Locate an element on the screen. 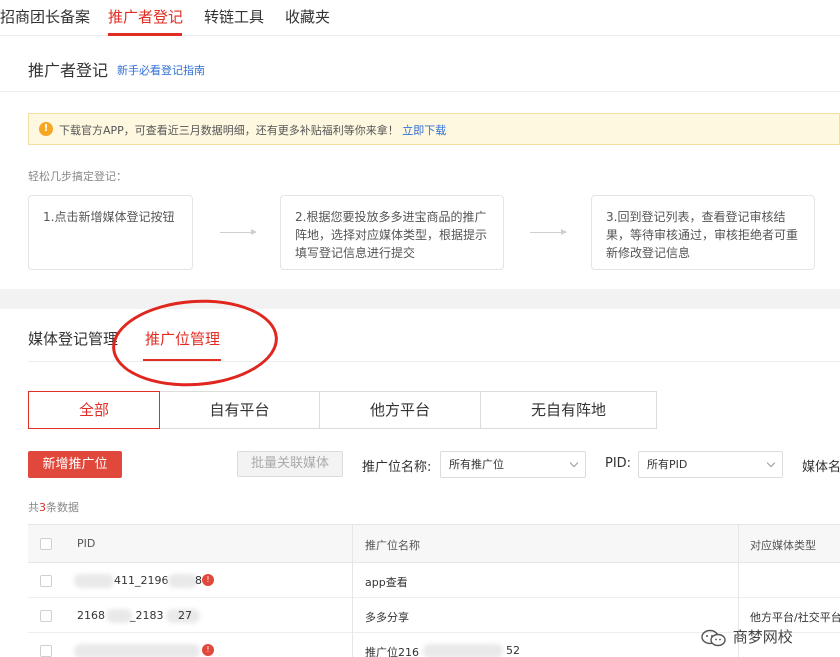 Image resolution: width=840 pixels, height=657 pixels. ad-slot-name-cell-end: 52 is located at coordinates (513, 650).